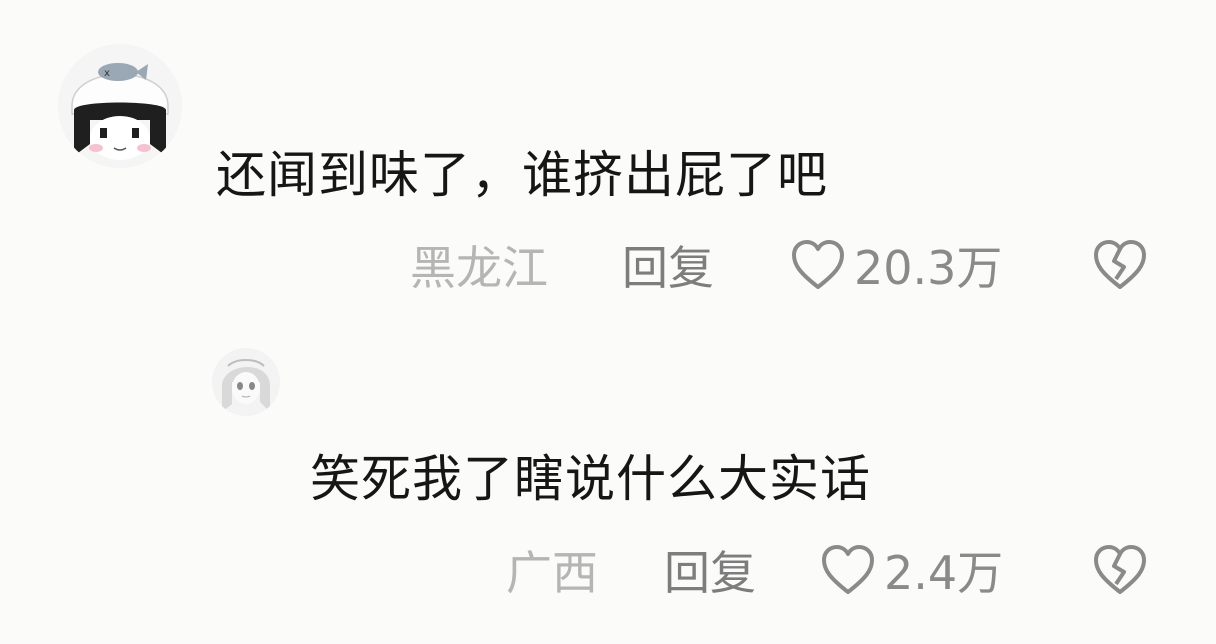  What do you see at coordinates (928, 268) in the screenshot?
I see `like-count: 20.3万` at bounding box center [928, 268].